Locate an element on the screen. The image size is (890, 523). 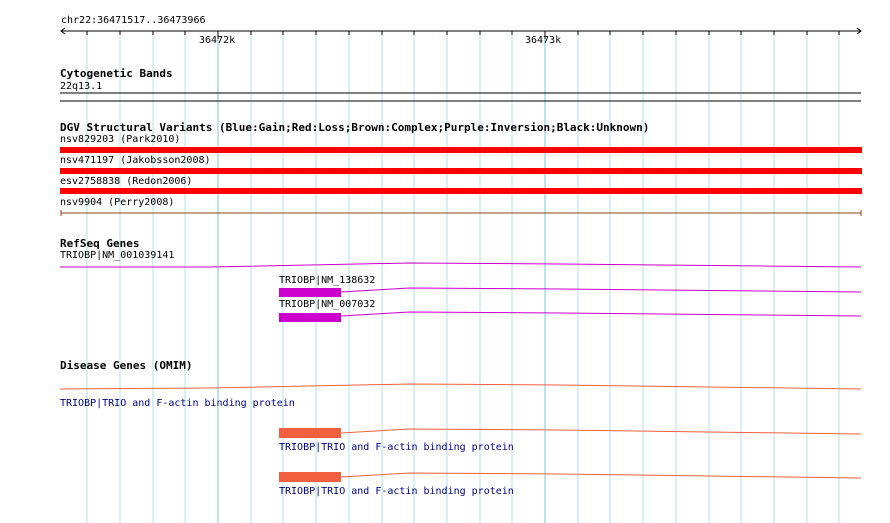
gene-label: TRIOBP|NM_138632 is located at coordinates (327, 280).